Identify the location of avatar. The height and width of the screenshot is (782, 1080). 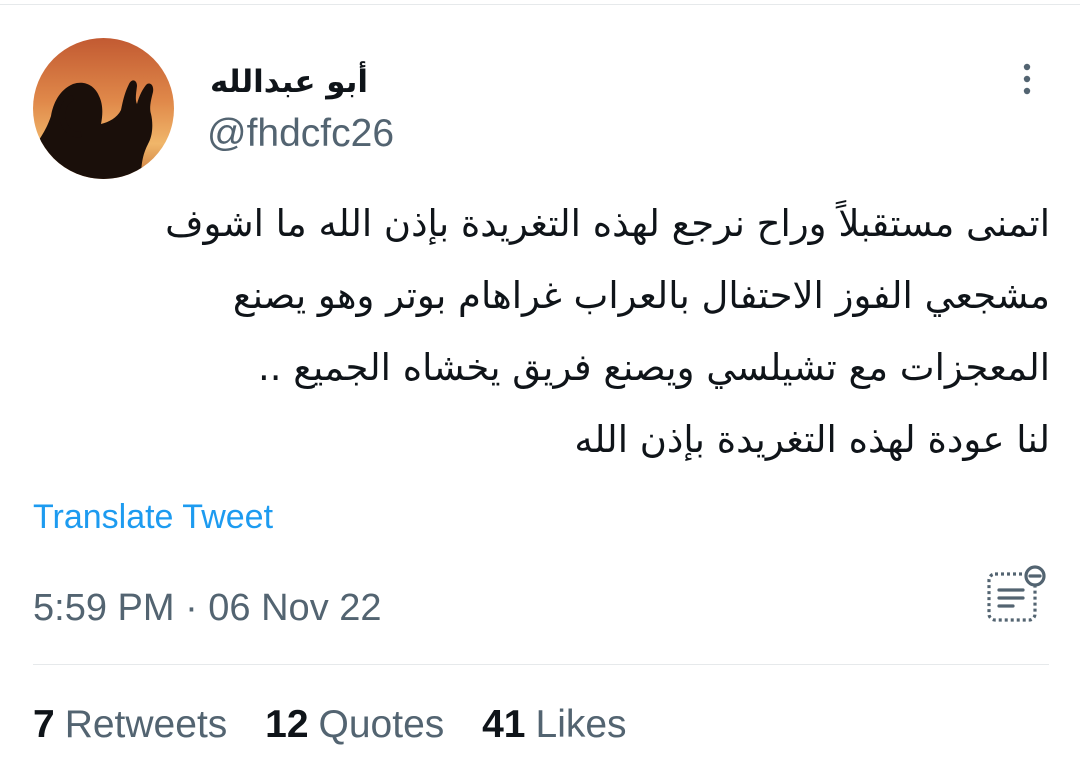
(103, 108).